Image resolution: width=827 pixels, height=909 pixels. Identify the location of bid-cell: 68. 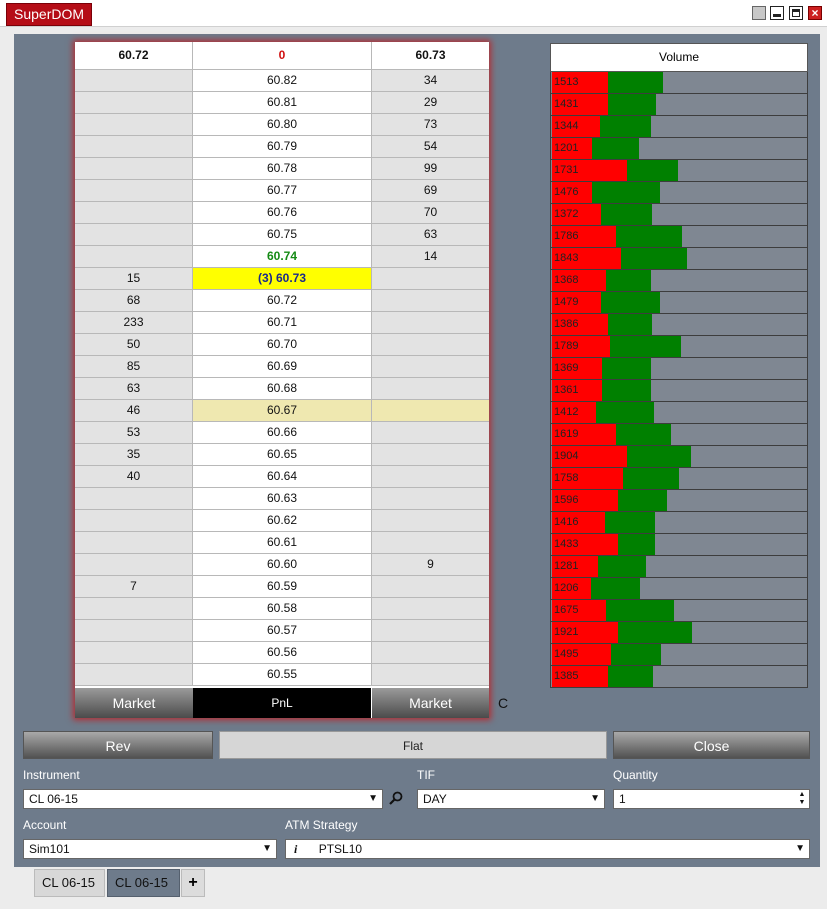
(134, 301).